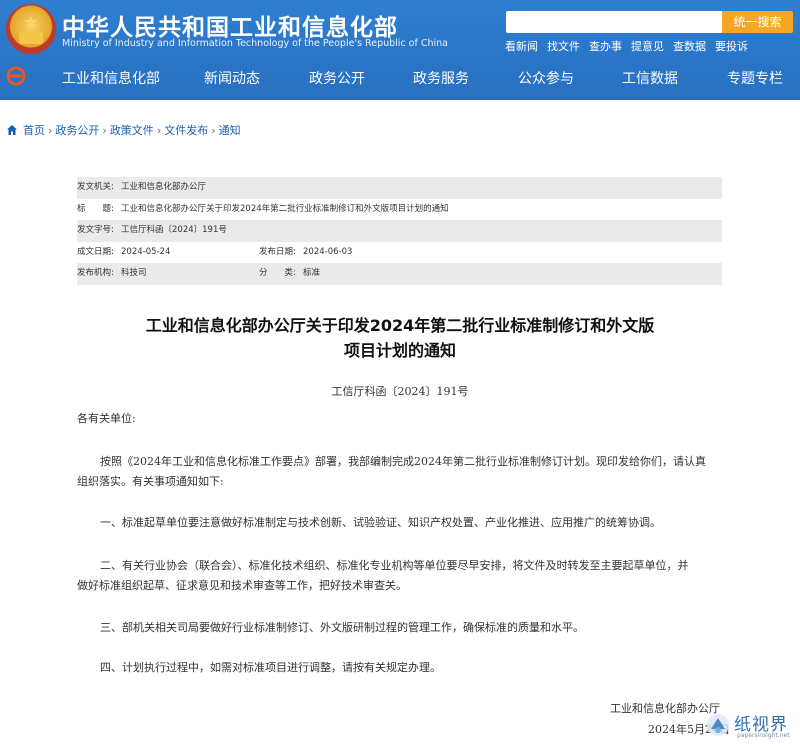  What do you see at coordinates (563, 46) in the screenshot?
I see `quick-link-files: 找文件` at bounding box center [563, 46].